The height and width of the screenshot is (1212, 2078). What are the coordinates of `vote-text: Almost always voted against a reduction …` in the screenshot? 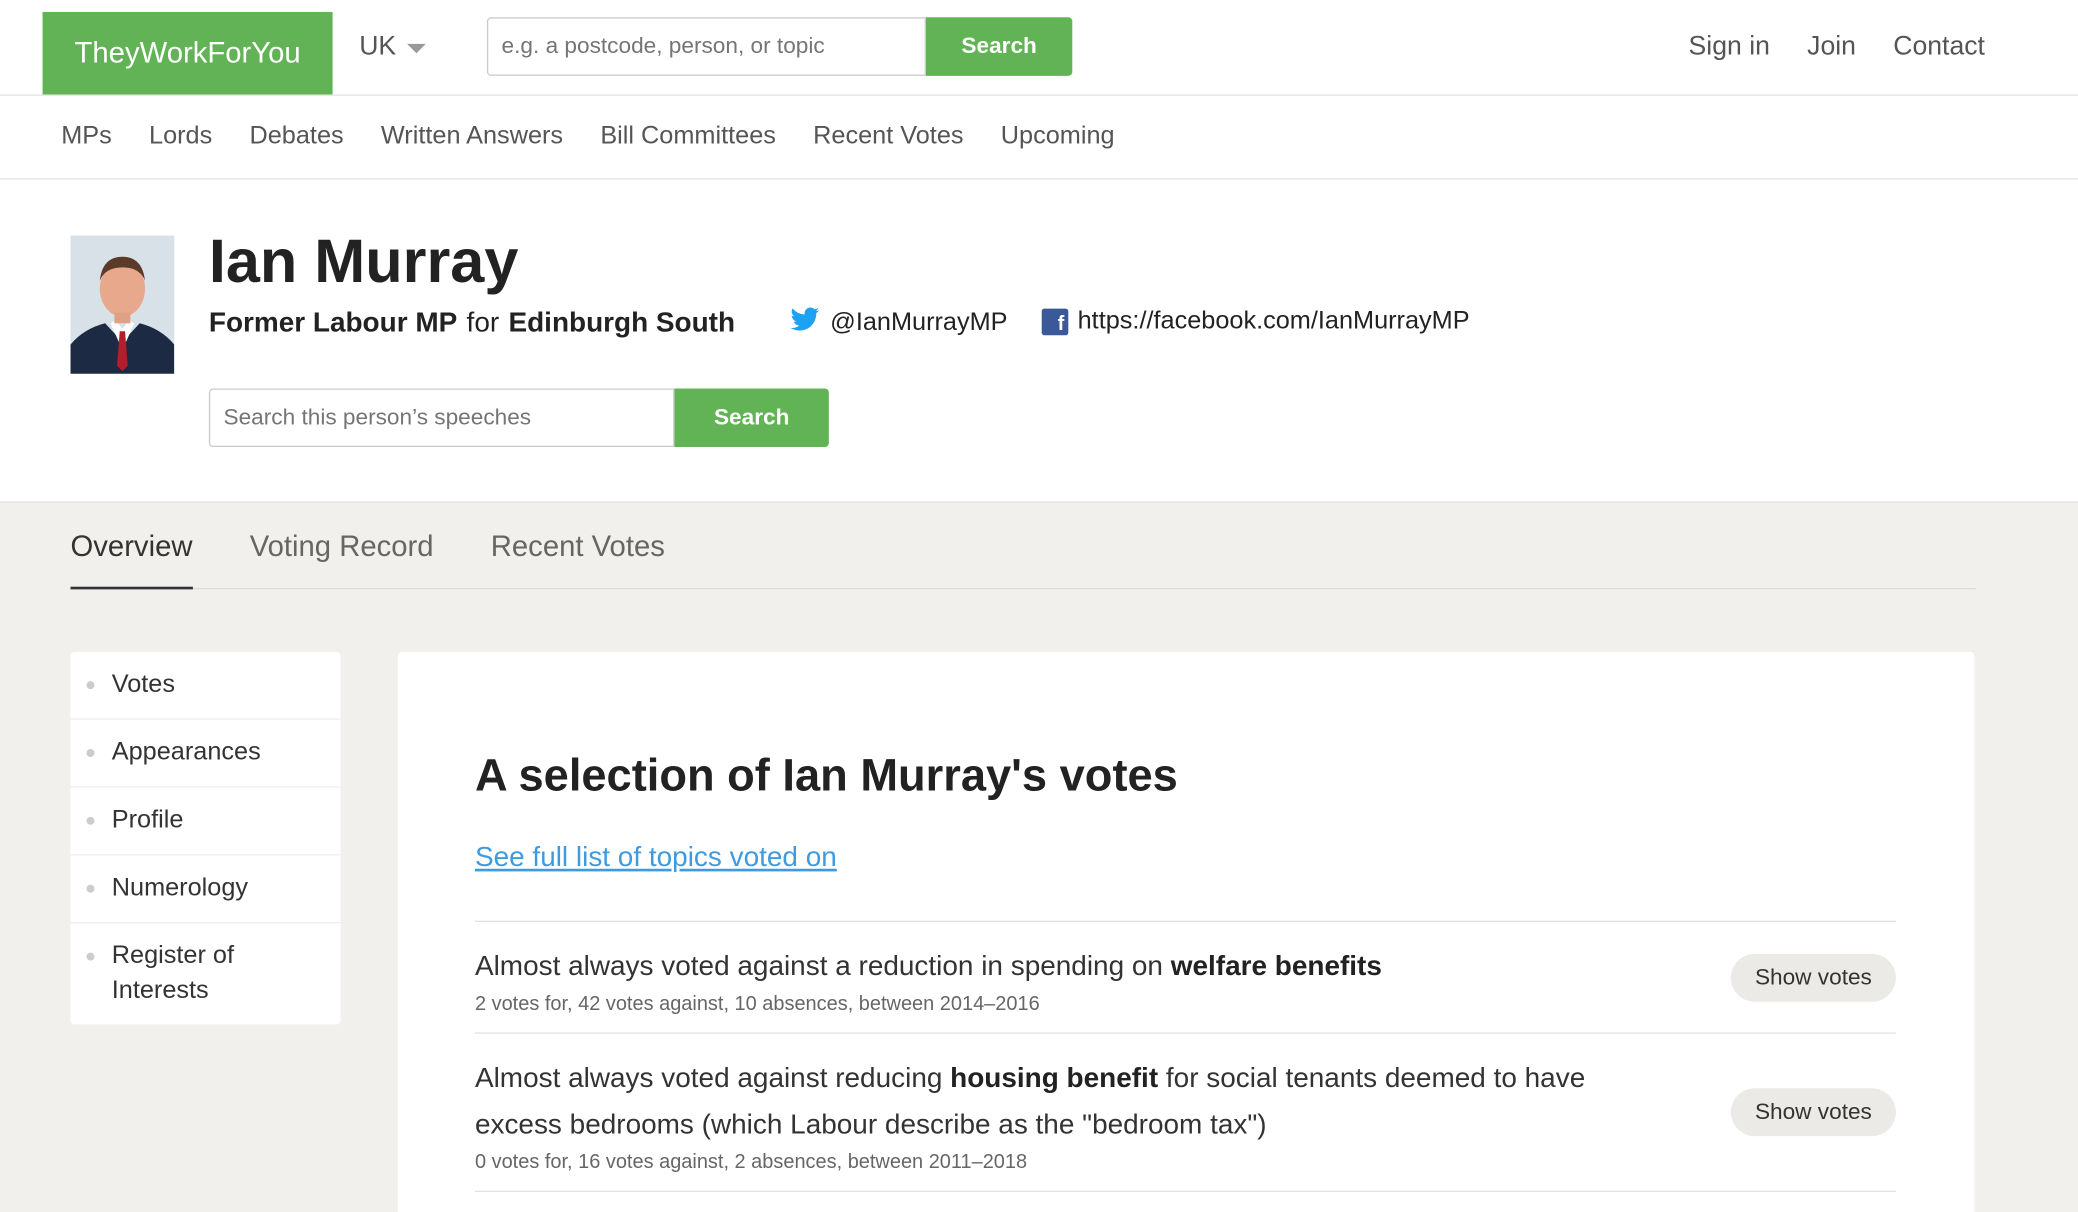 It's located at (822, 966).